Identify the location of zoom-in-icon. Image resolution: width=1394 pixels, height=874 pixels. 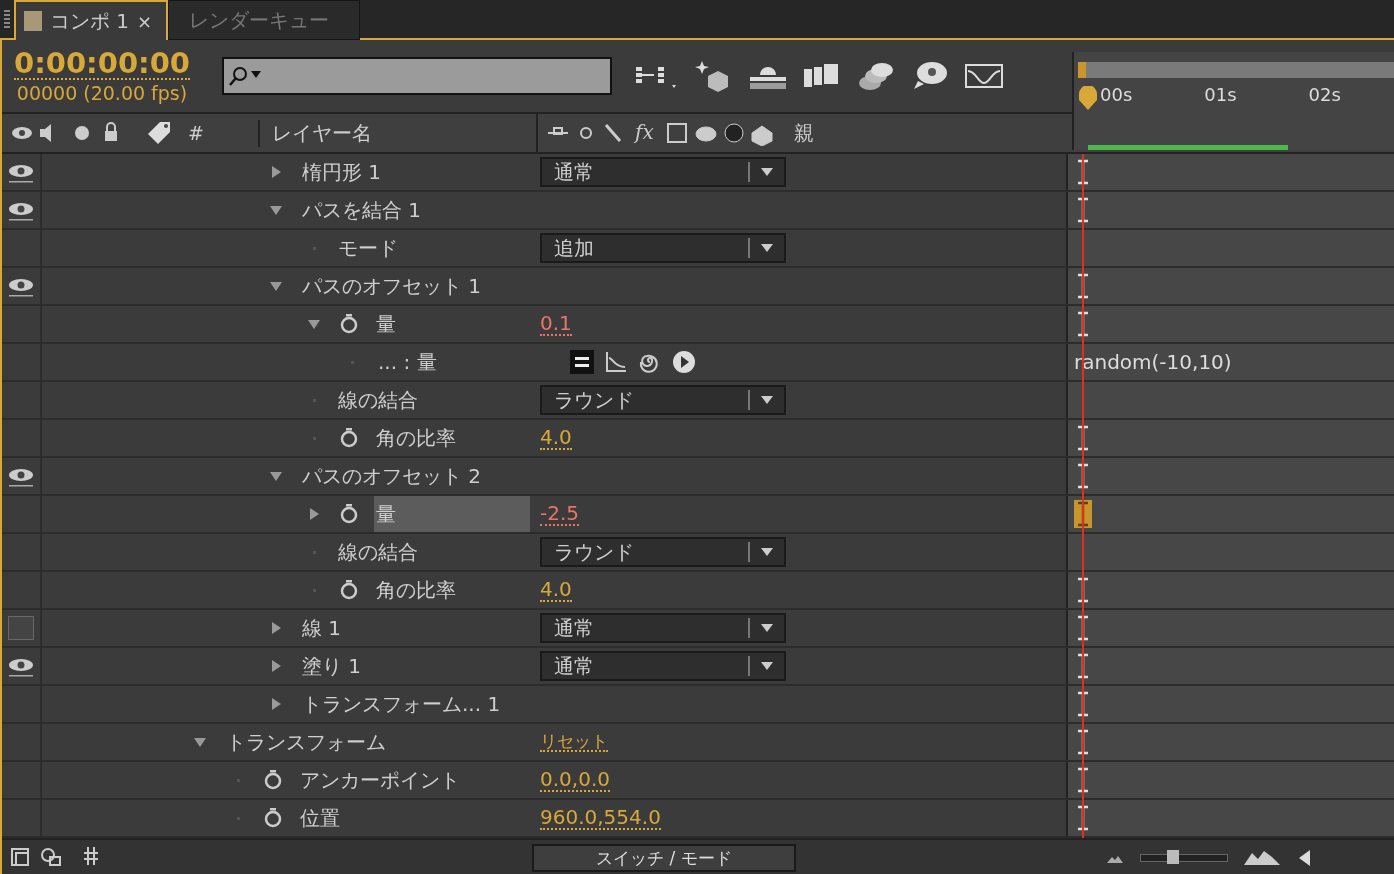
(1262, 858).